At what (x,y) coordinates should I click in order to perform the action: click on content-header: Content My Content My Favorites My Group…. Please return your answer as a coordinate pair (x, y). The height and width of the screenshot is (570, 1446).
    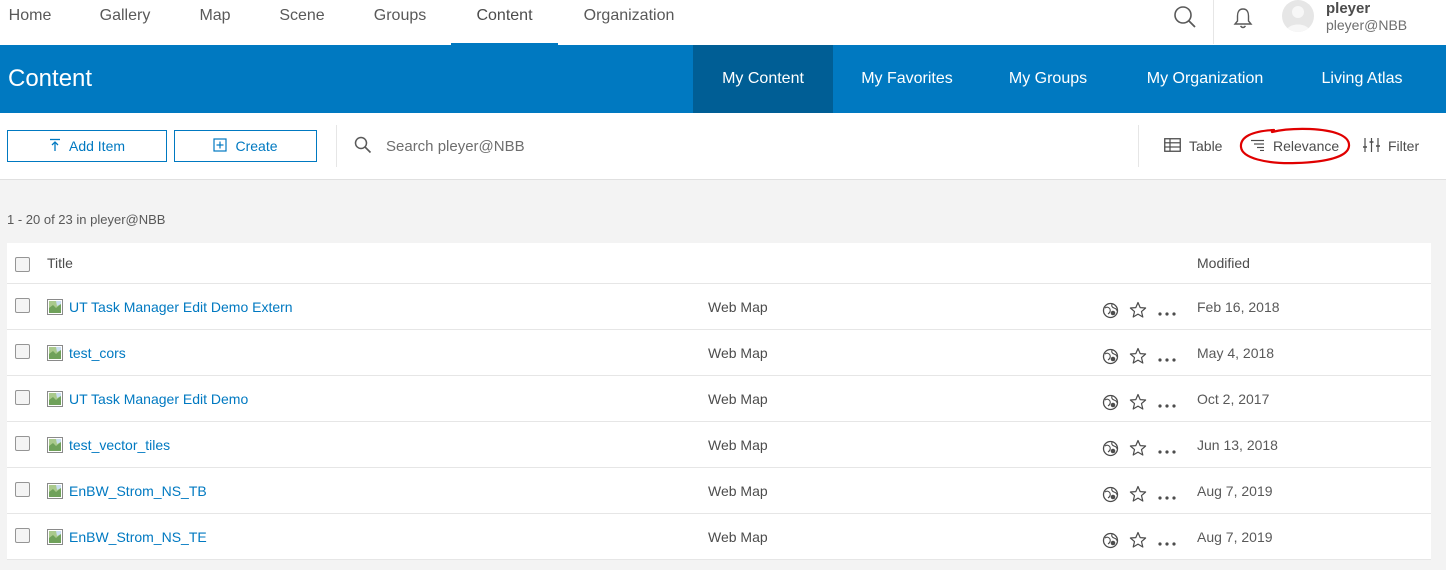
    Looking at the image, I should click on (723, 79).